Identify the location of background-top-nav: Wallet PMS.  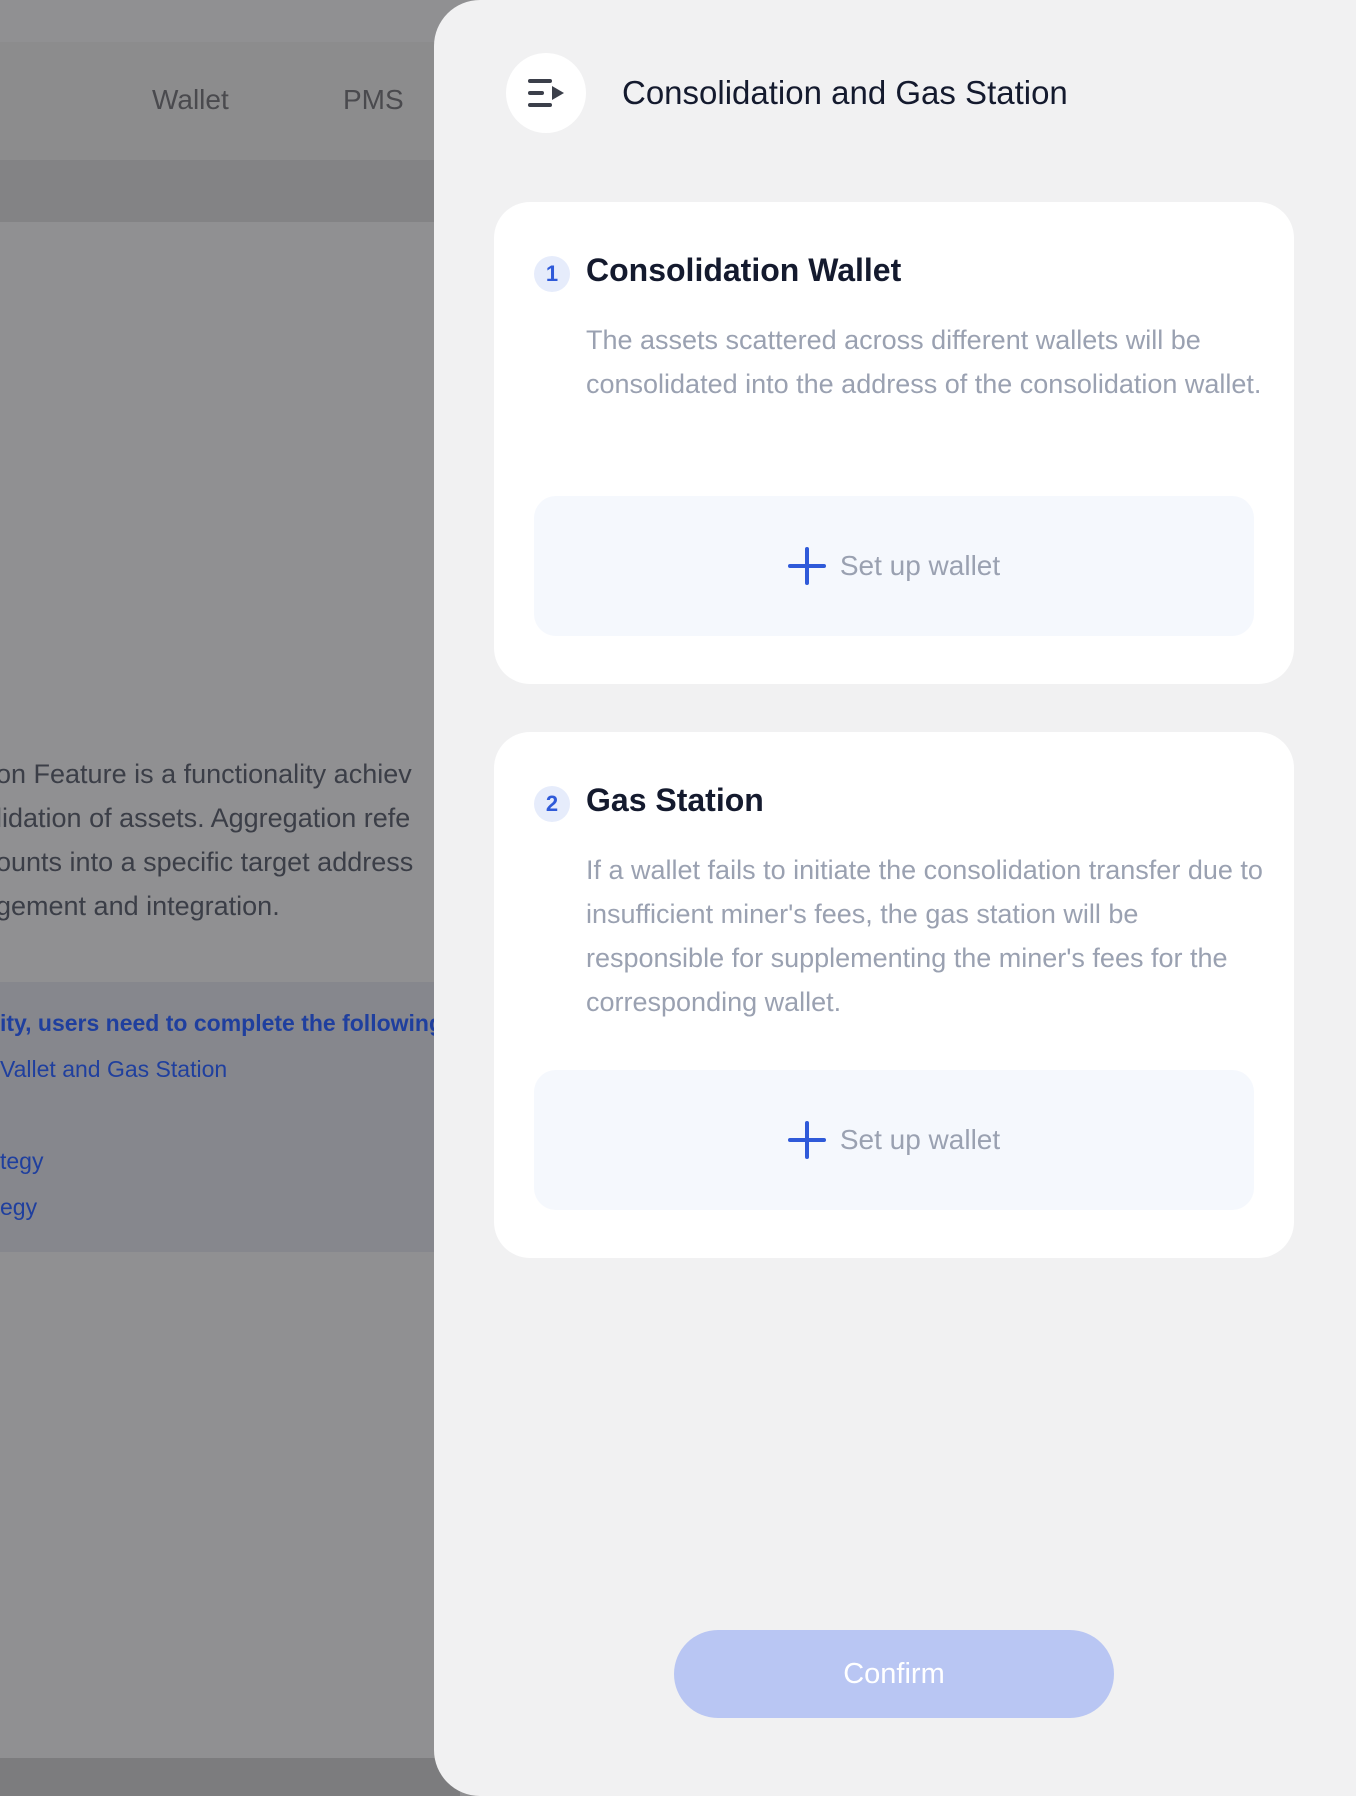
(230, 101).